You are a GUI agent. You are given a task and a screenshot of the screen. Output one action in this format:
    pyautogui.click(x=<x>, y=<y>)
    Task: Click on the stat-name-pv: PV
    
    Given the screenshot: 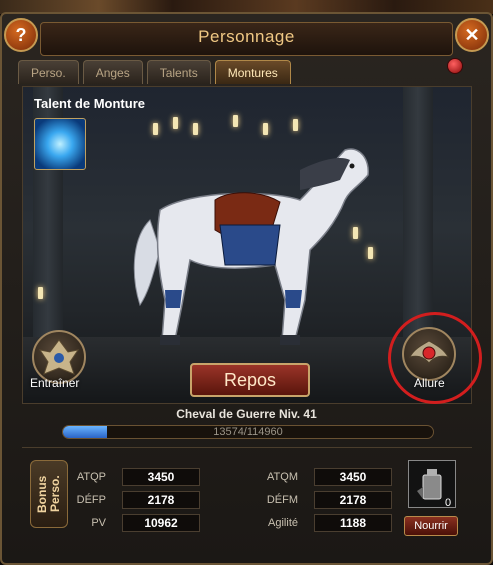 What is the action you would take?
    pyautogui.click(x=98, y=523)
    